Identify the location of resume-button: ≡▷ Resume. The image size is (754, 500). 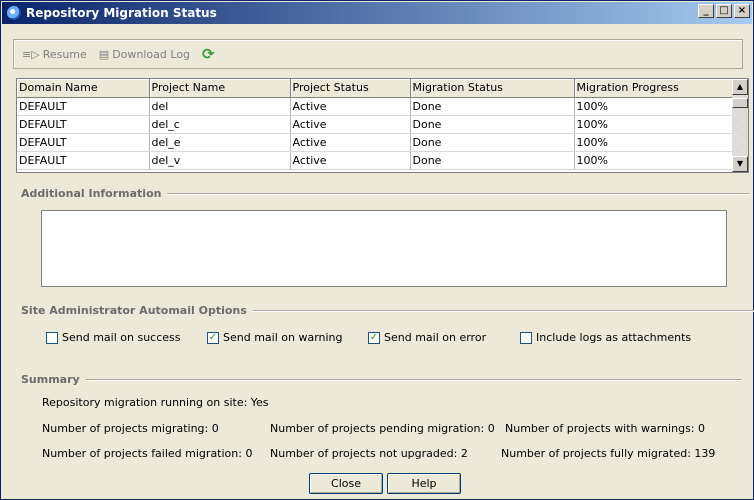
(54, 54).